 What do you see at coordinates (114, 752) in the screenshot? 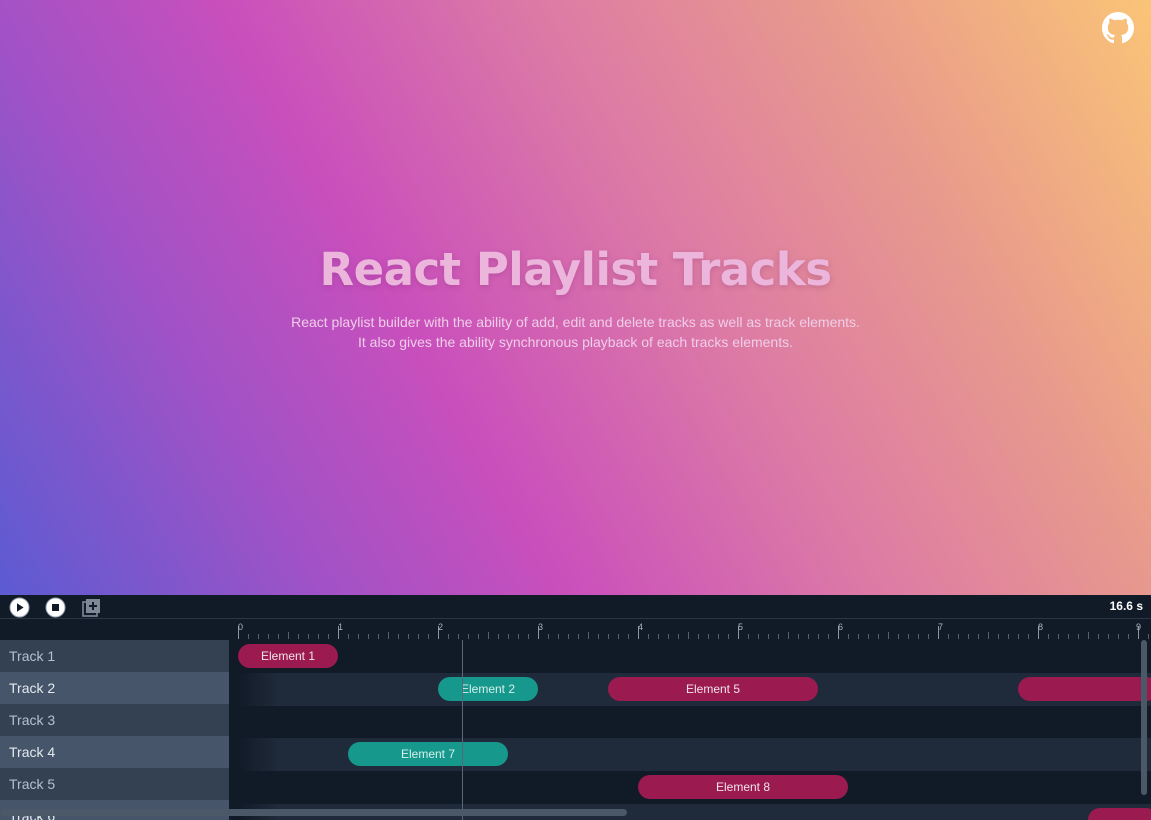
I see `track-header-4: Track 4` at bounding box center [114, 752].